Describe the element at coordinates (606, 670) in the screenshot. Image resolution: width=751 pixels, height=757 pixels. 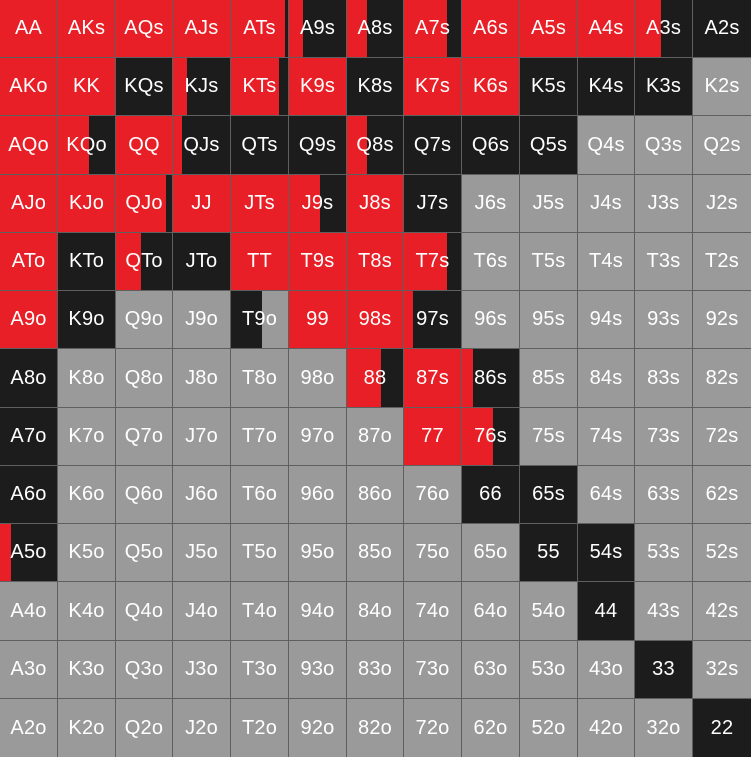
I see `hand-cell: 43o` at that location.